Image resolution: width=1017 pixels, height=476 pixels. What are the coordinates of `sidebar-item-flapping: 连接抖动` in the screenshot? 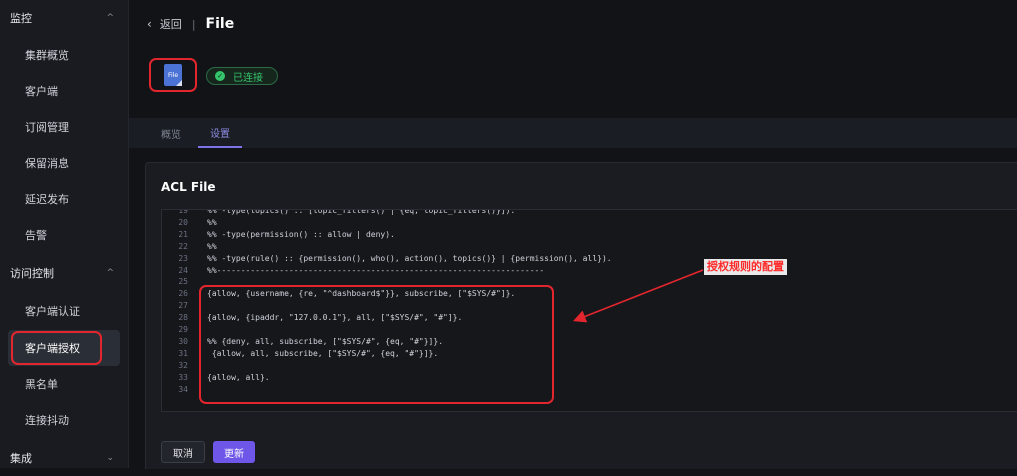 It's located at (64, 420).